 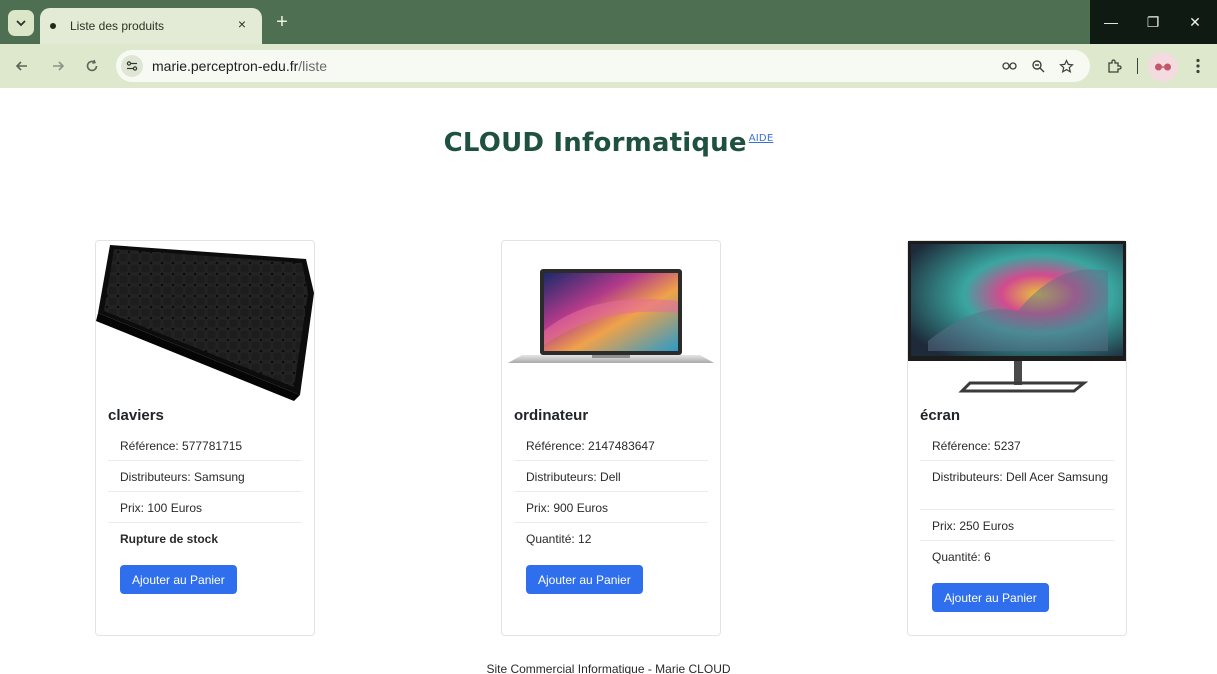 I want to click on tab-search-button, so click(x=21, y=23).